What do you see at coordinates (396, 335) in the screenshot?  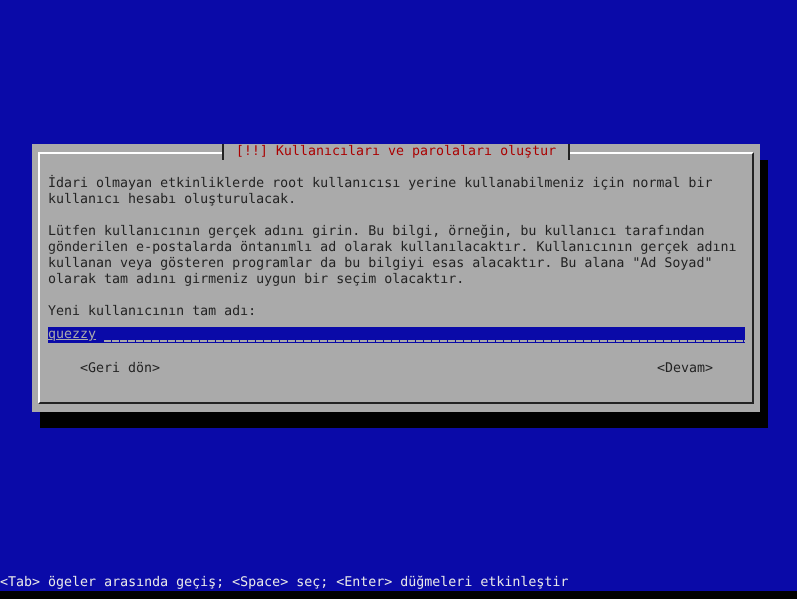 I see `full-name-field: quezzy` at bounding box center [396, 335].